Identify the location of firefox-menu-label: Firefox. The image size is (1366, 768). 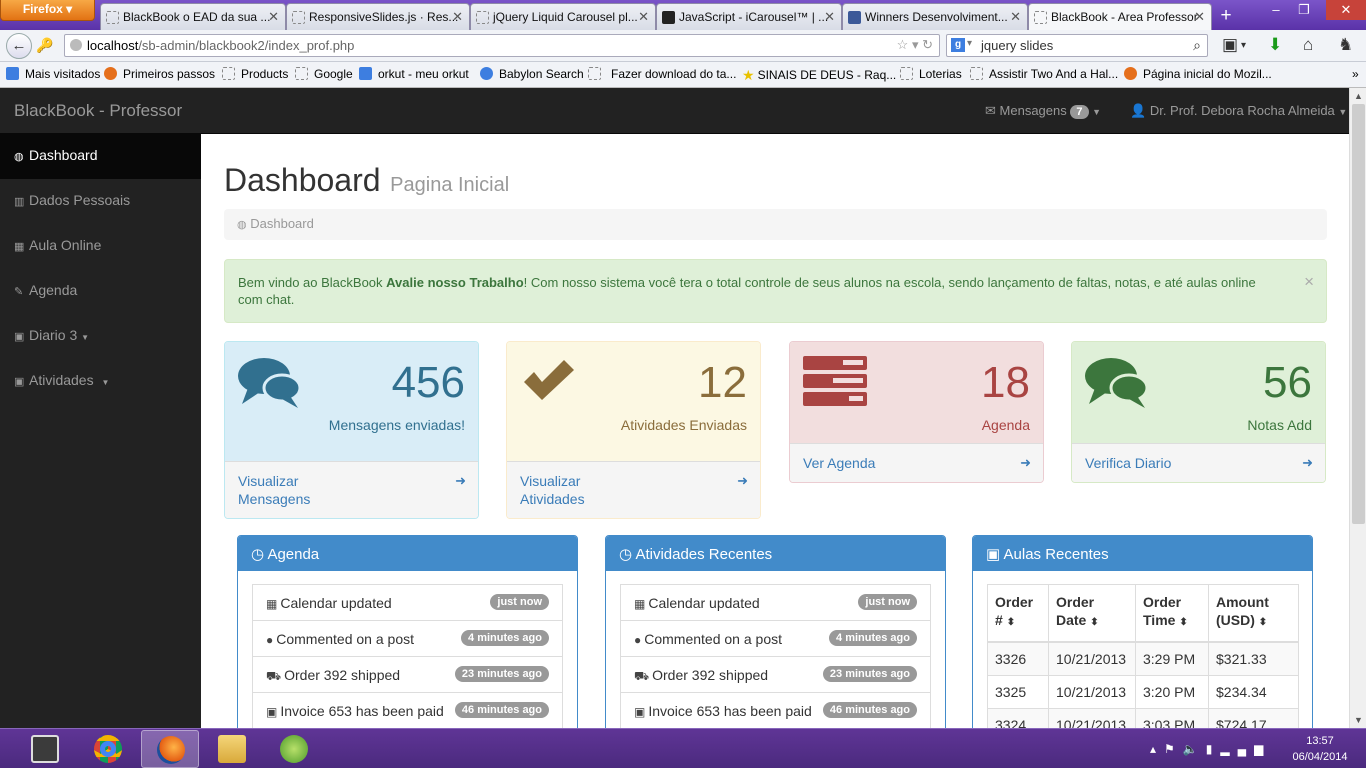
(42, 9).